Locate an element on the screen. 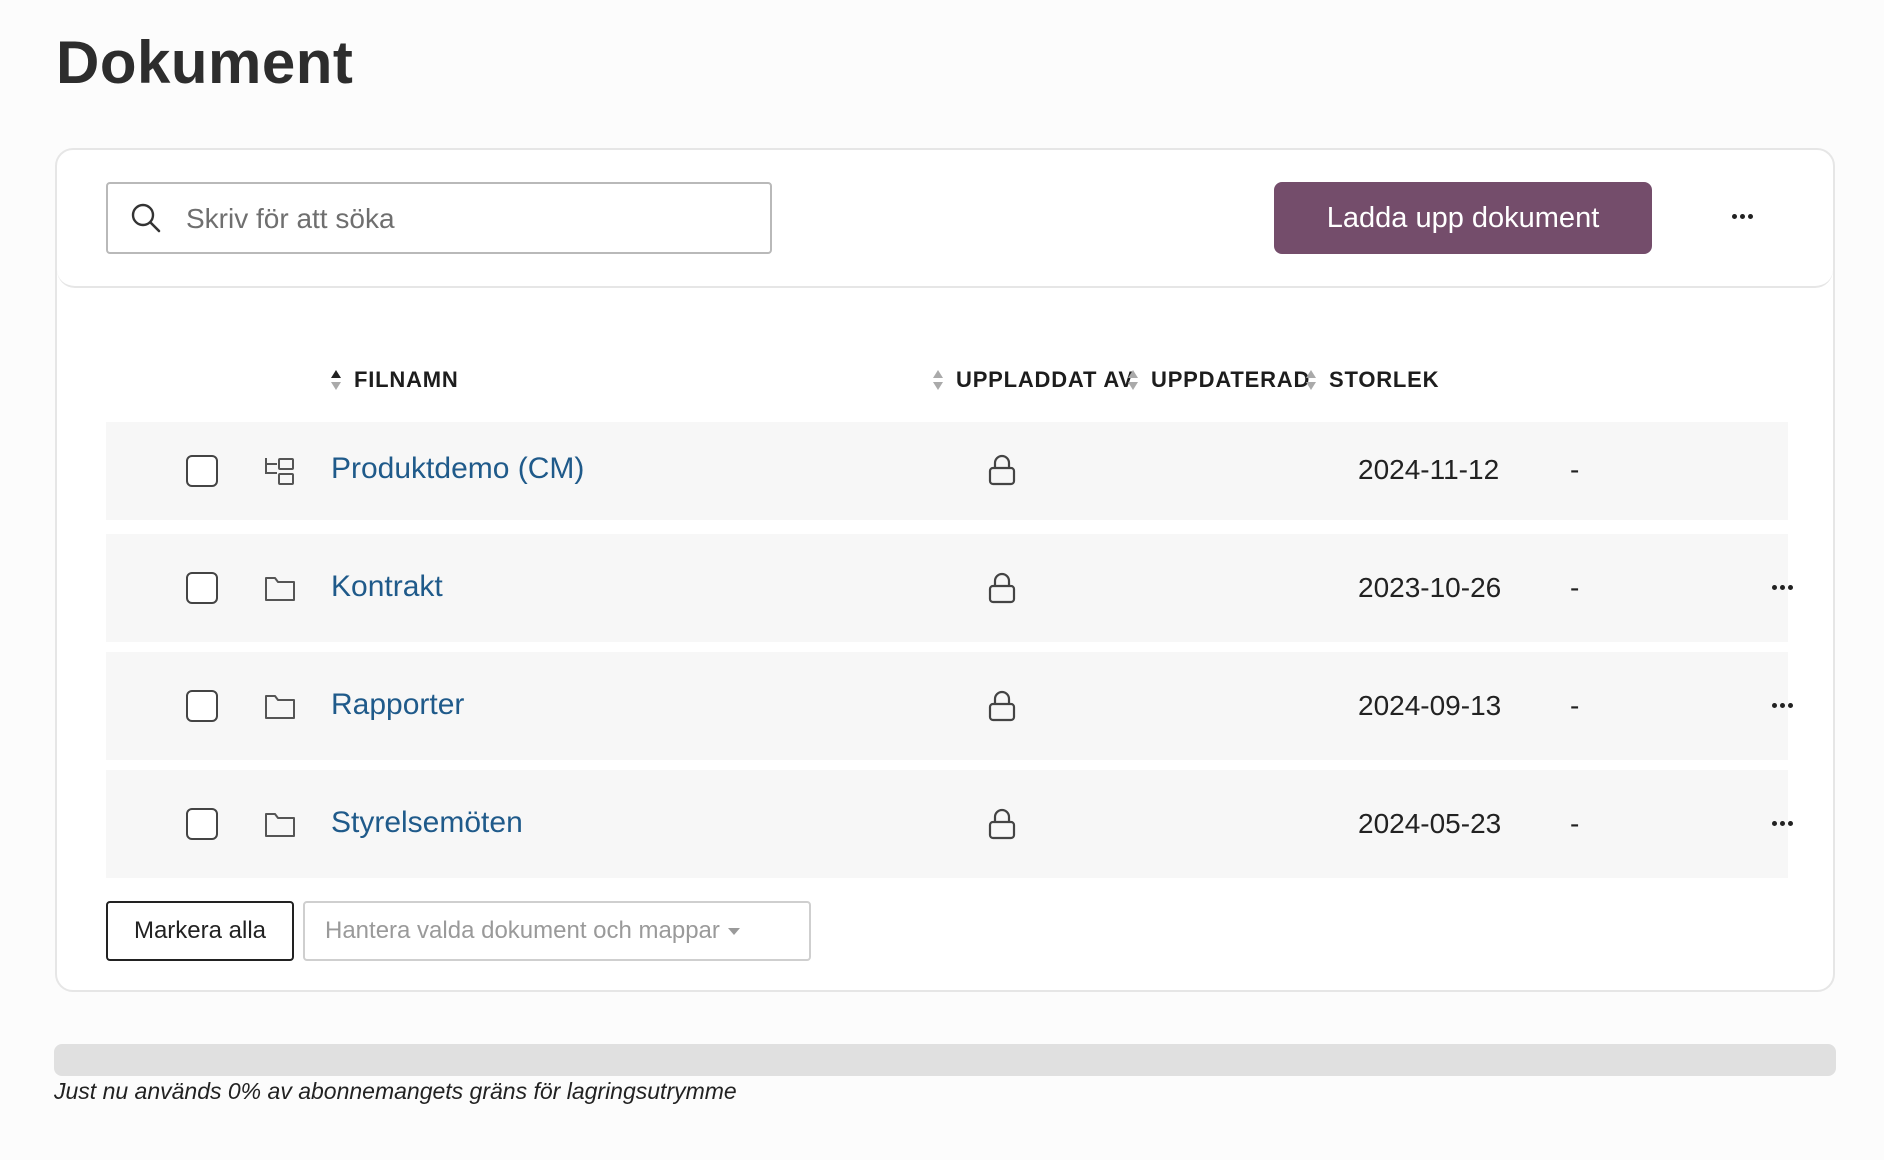  toolbar-more-button is located at coordinates (1742, 216).